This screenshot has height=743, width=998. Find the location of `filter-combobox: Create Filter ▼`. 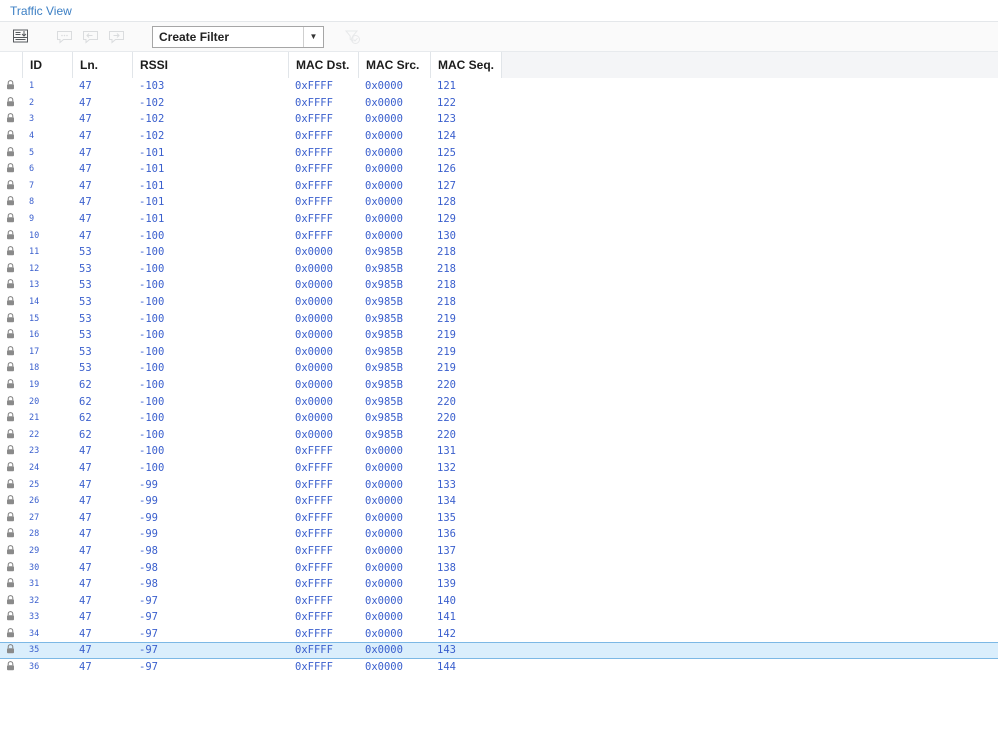

filter-combobox: Create Filter ▼ is located at coordinates (238, 36).